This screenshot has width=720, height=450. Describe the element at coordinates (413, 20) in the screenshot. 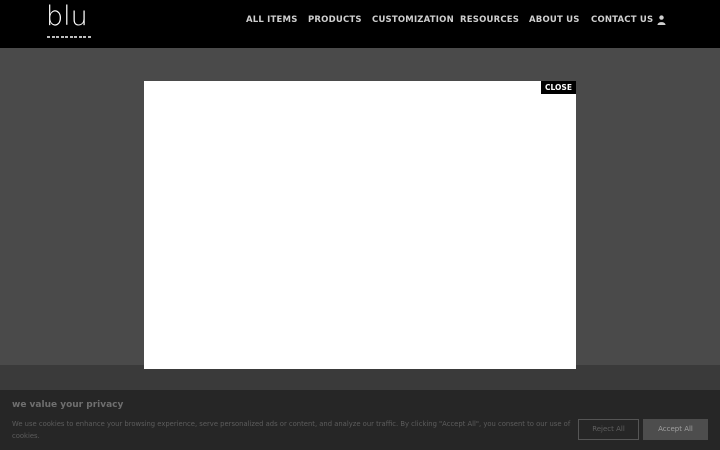

I see `nav-customization: CUSTOMIZATION` at that location.